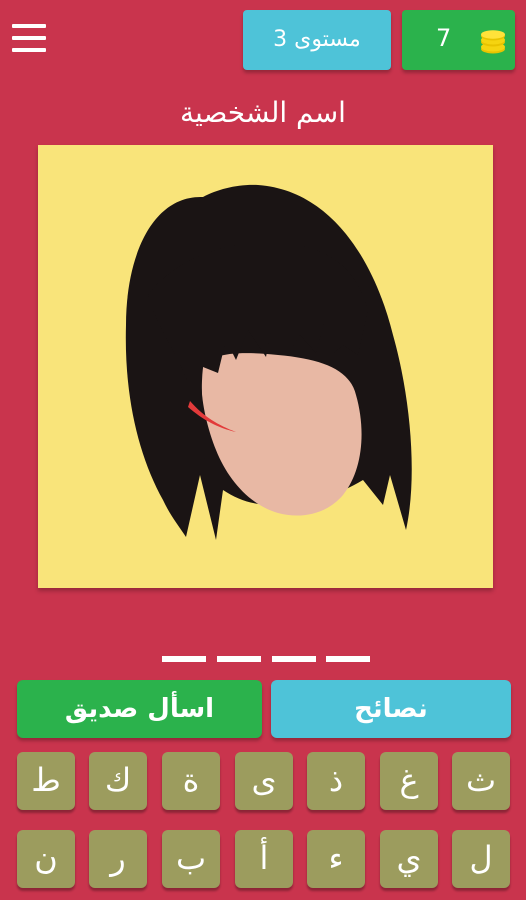 Image resolution: width=526 pixels, height=900 pixels. What do you see at coordinates (264, 781) in the screenshot?
I see `letter-key: ى` at bounding box center [264, 781].